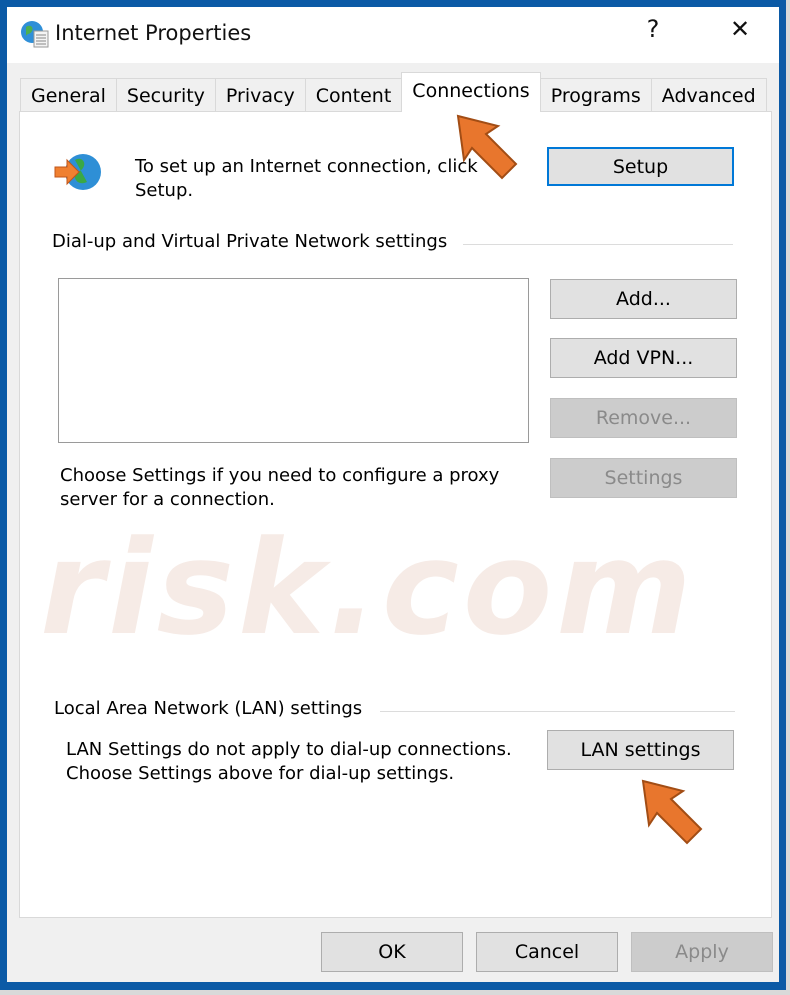  Describe the element at coordinates (702, 952) in the screenshot. I see `apply-button: Apply` at that location.